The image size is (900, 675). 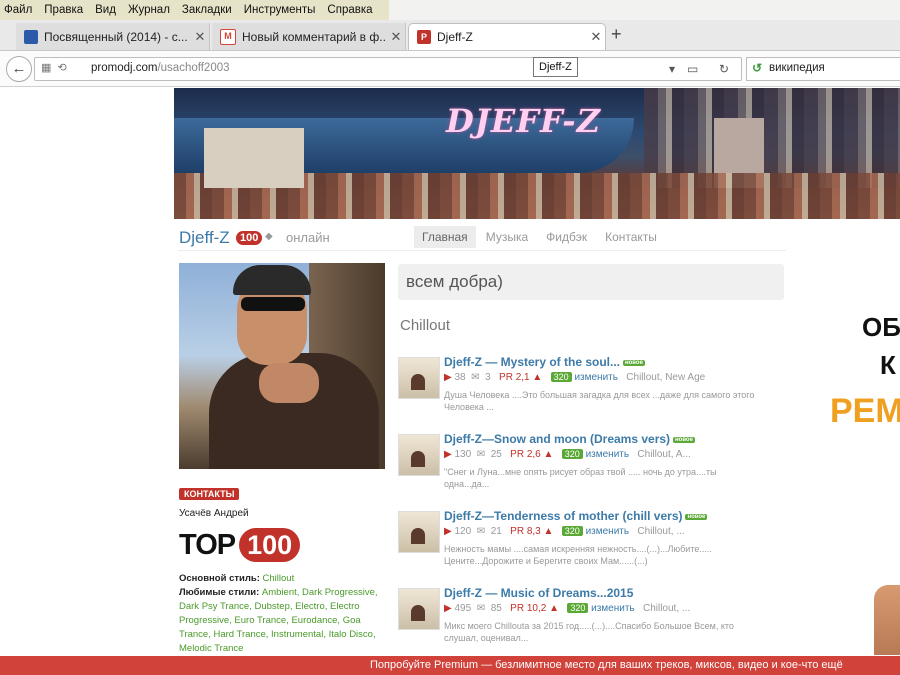 I want to click on pr-rating: PR 2,6 ▲, so click(x=532, y=454).